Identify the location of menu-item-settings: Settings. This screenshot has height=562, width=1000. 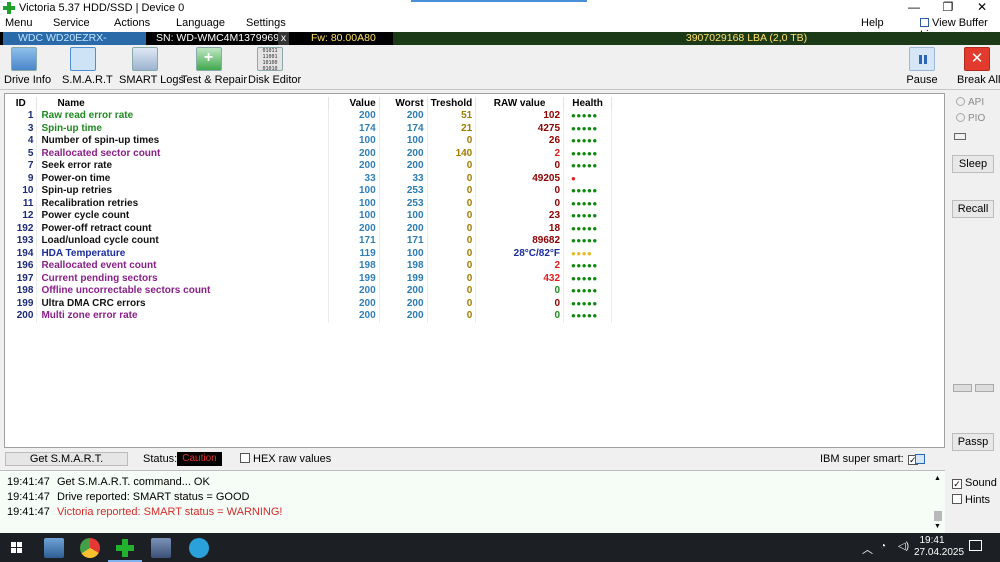
(266, 23).